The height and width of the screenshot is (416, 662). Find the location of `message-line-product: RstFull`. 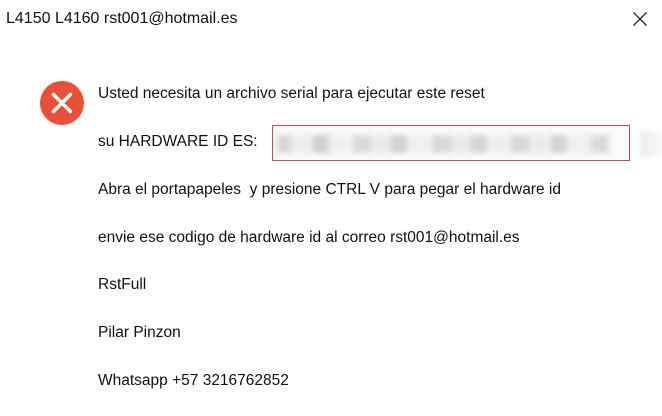

message-line-product: RstFull is located at coordinates (122, 284).